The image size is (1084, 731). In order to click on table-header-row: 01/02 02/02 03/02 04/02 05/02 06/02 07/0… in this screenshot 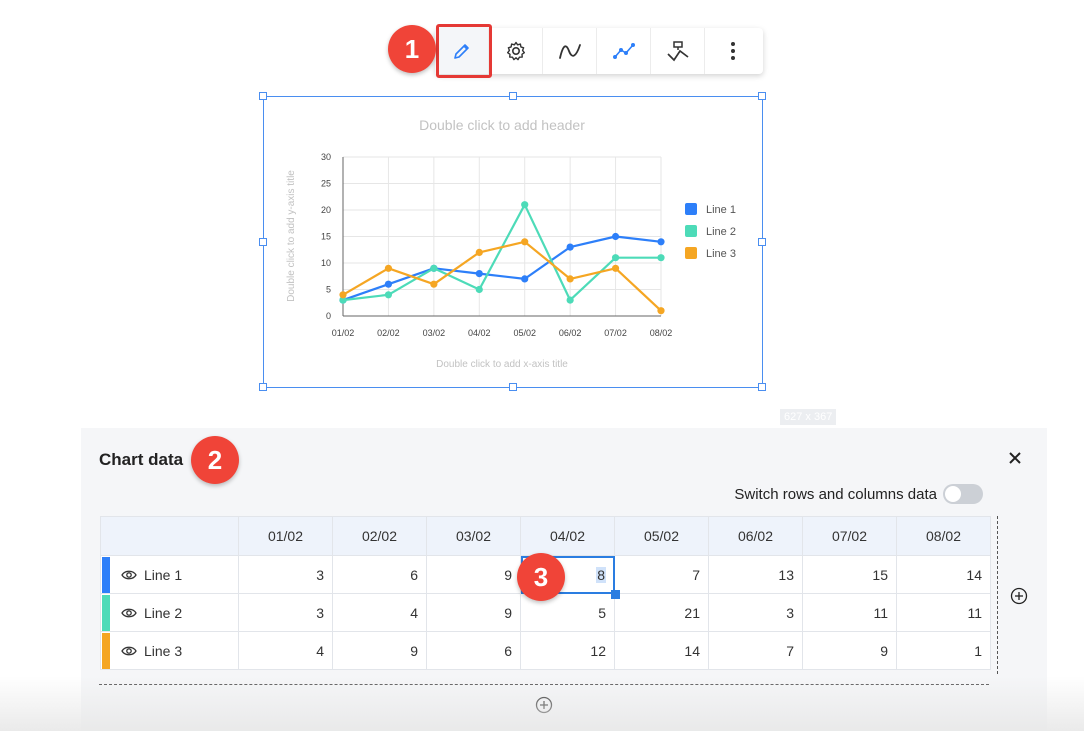, I will do `click(545, 536)`.